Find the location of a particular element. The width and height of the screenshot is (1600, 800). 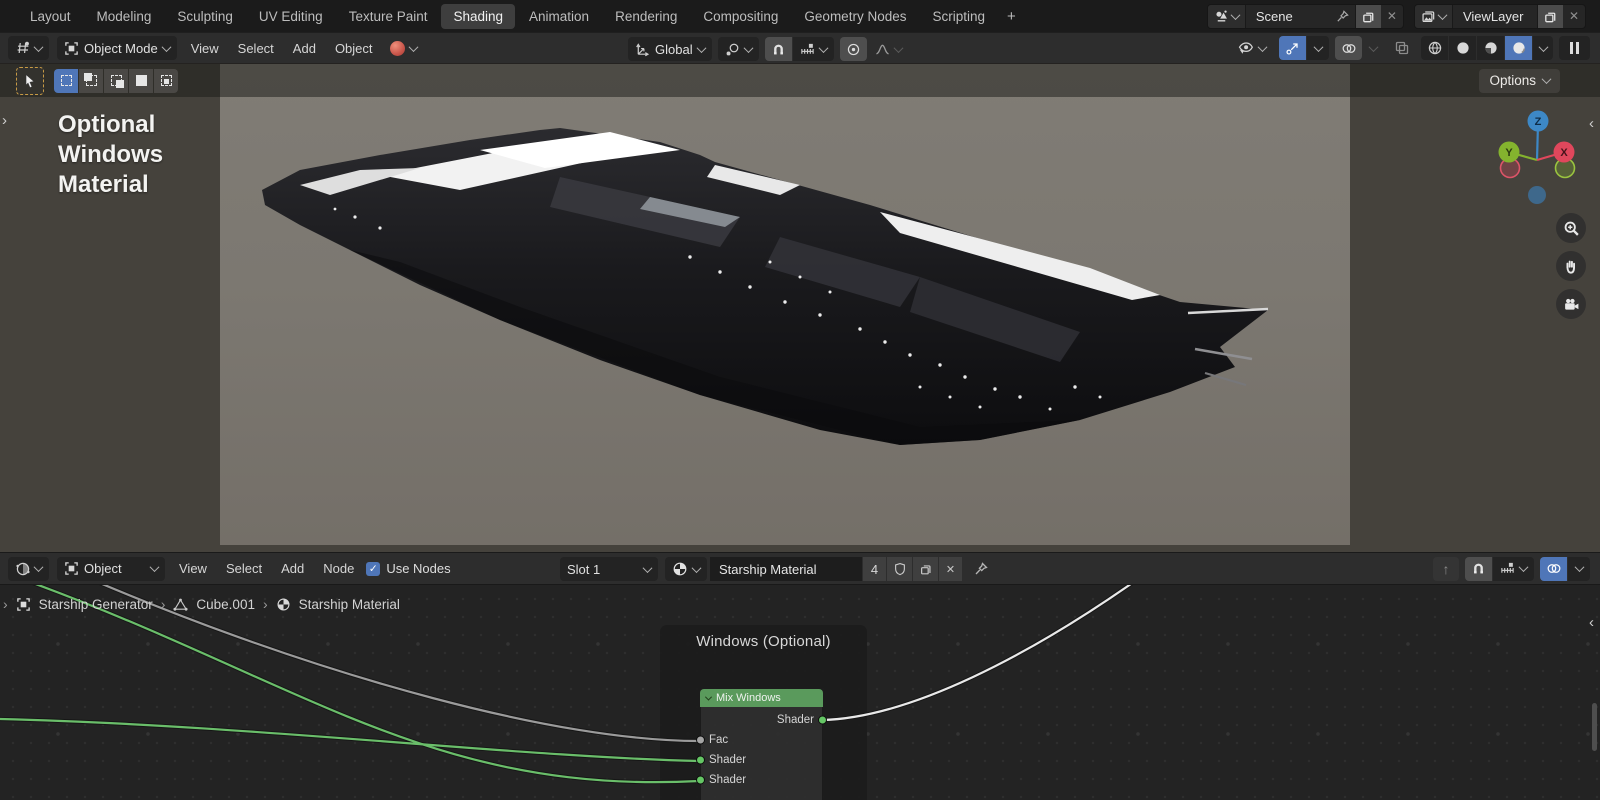

transform-orientation-dropdown: Global is located at coordinates (670, 49).